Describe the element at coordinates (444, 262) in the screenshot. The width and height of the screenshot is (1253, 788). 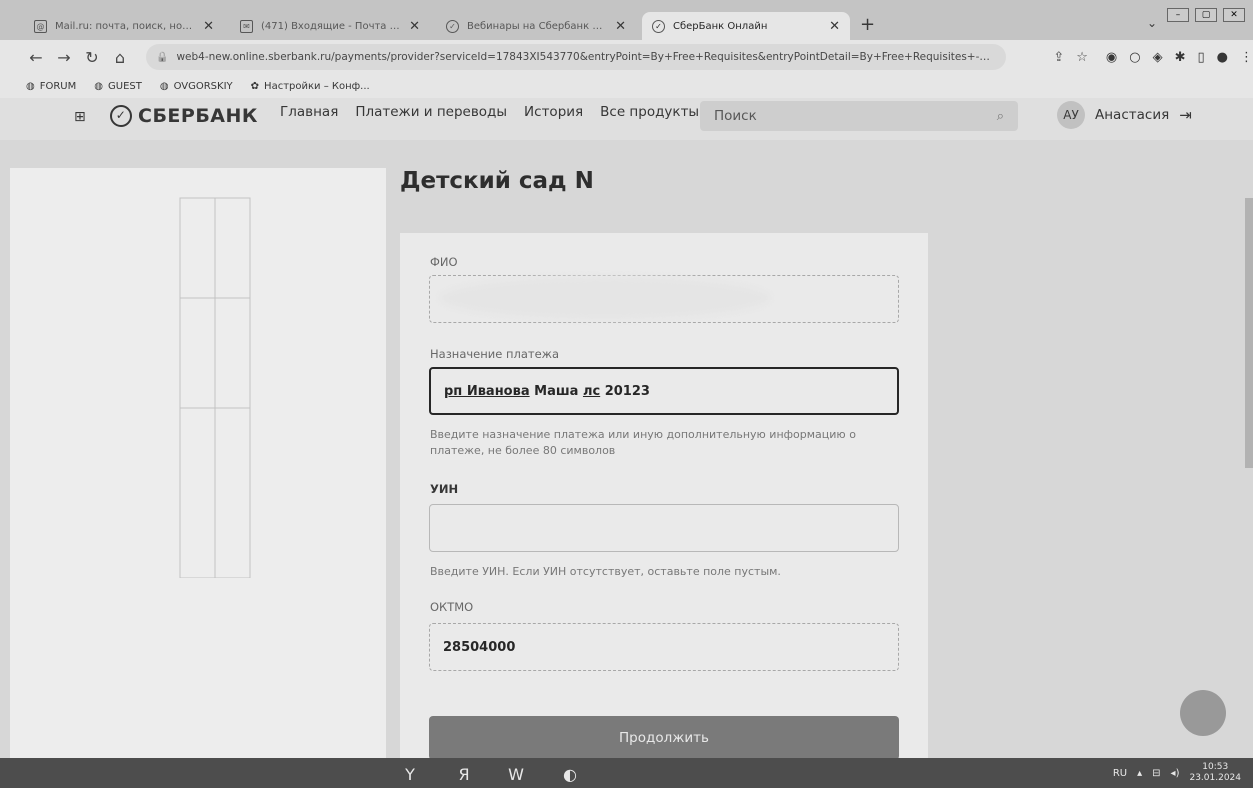
I see `fio-label: ФИО` at that location.